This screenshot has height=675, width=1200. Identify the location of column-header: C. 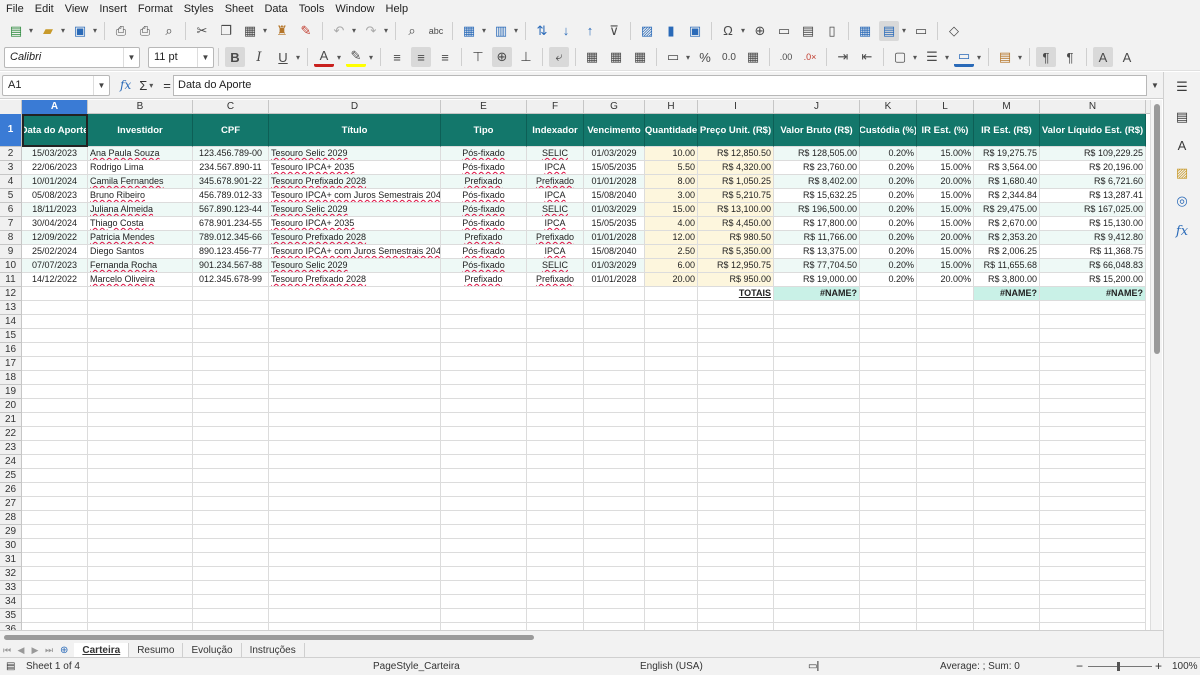
(231, 107).